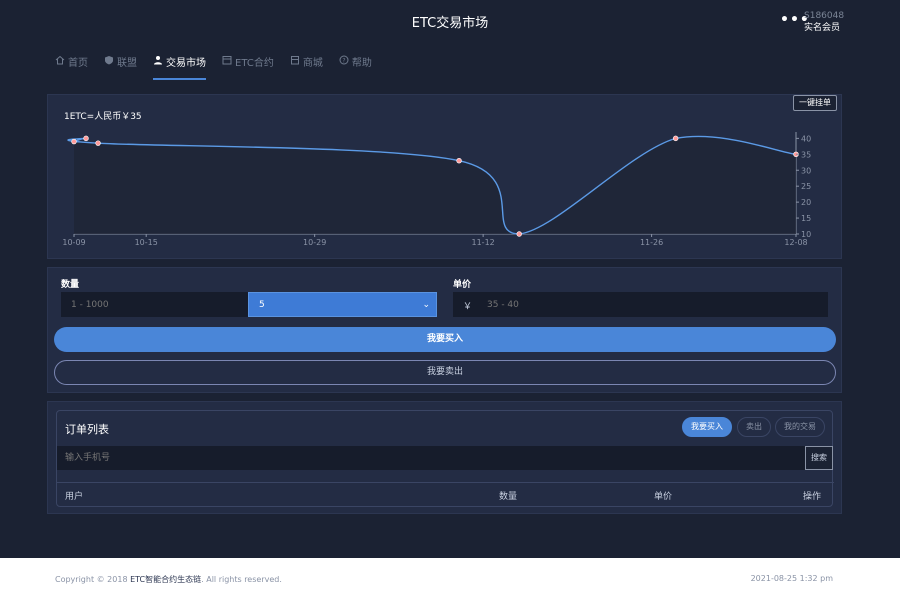 The image size is (900, 600). I want to click on y-tick-label: 25, so click(806, 186).